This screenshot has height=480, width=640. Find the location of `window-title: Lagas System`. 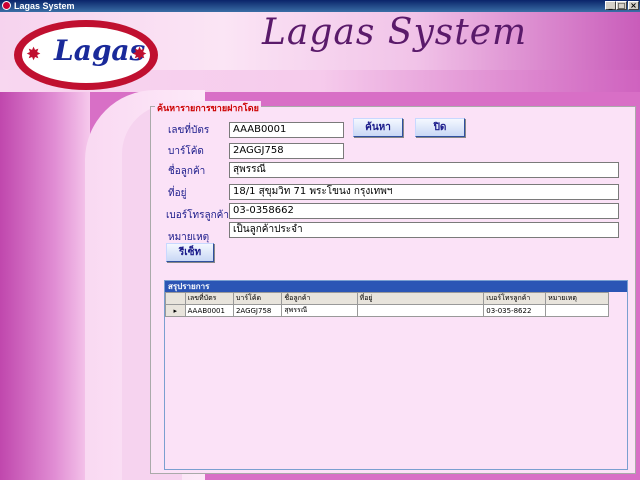

window-title: Lagas System is located at coordinates (44, 6).